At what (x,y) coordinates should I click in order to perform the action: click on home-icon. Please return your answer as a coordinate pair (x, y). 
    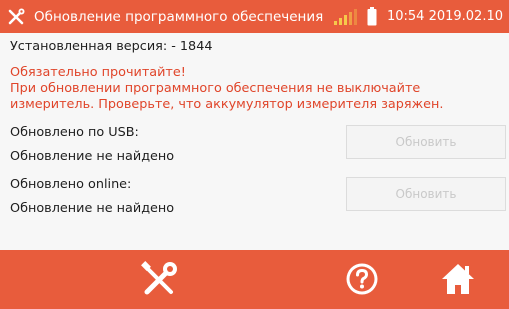
    Looking at the image, I should click on (458, 279).